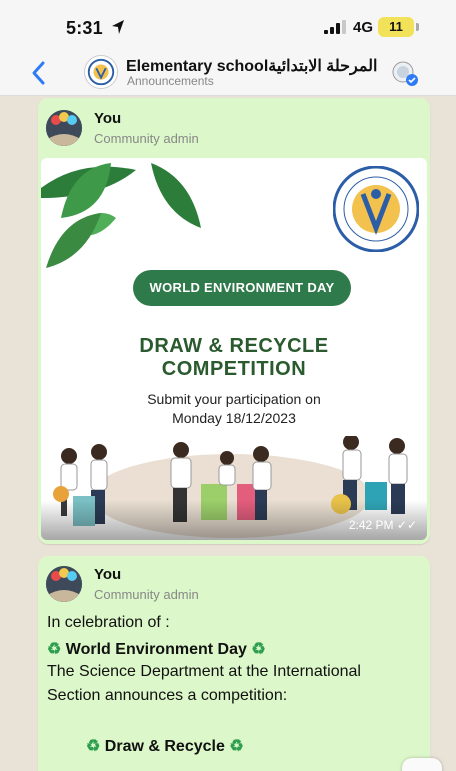  I want to click on poster-date: Monday 18/12/2023, so click(234, 418).